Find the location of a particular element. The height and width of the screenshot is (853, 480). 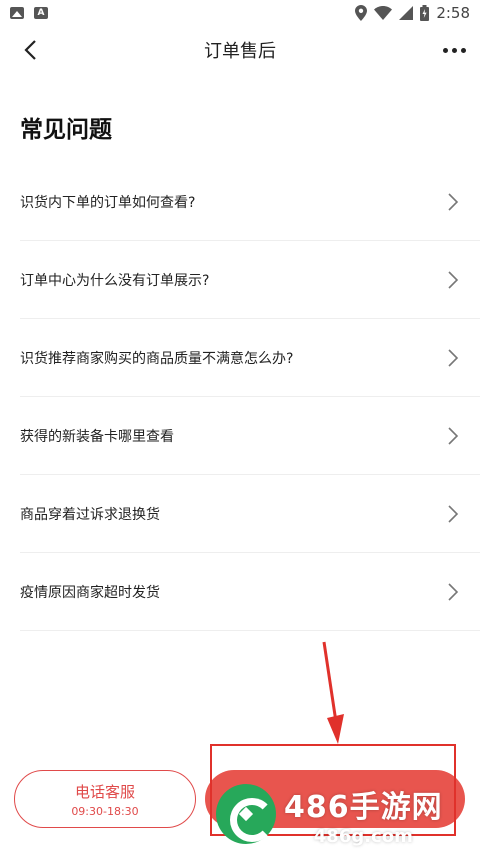

wifi-icon is located at coordinates (383, 13).